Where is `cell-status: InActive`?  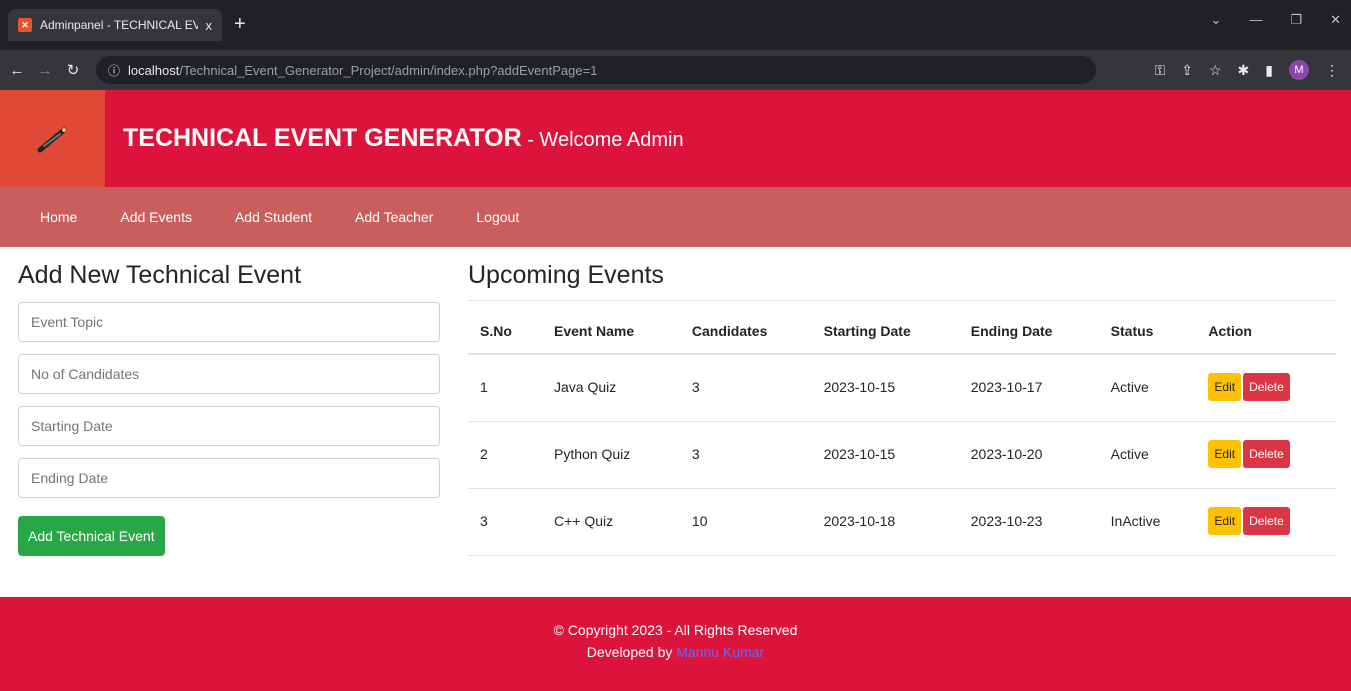
cell-status: InActive is located at coordinates (1147, 522).